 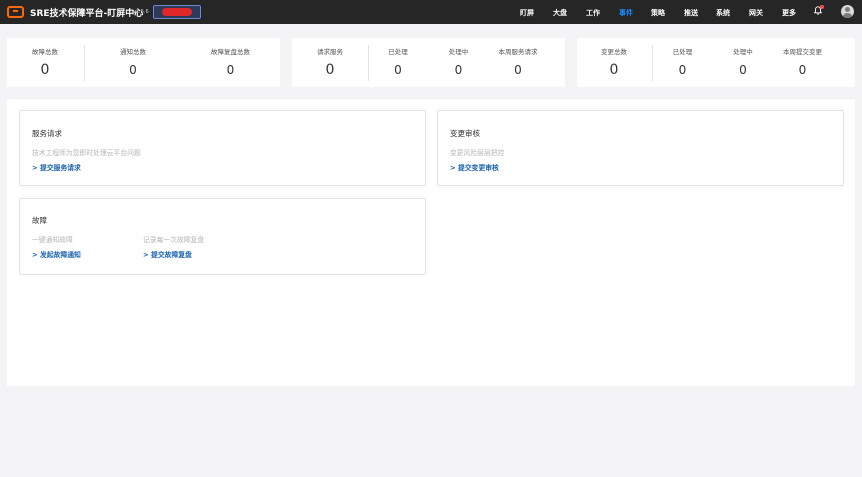 What do you see at coordinates (86, 153) in the screenshot?
I see `card-description: 技术工程师为您即时处理云平台问题` at bounding box center [86, 153].